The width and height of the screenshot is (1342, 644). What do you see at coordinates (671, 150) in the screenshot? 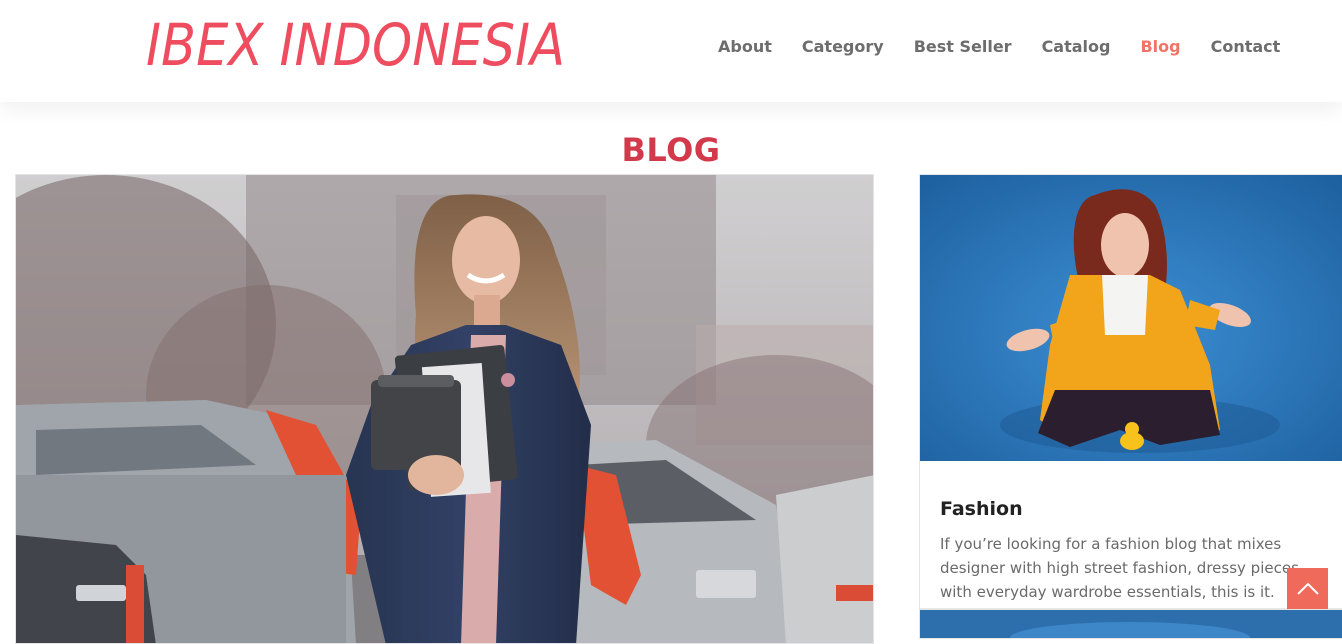
I see `page-title: BLOG` at bounding box center [671, 150].